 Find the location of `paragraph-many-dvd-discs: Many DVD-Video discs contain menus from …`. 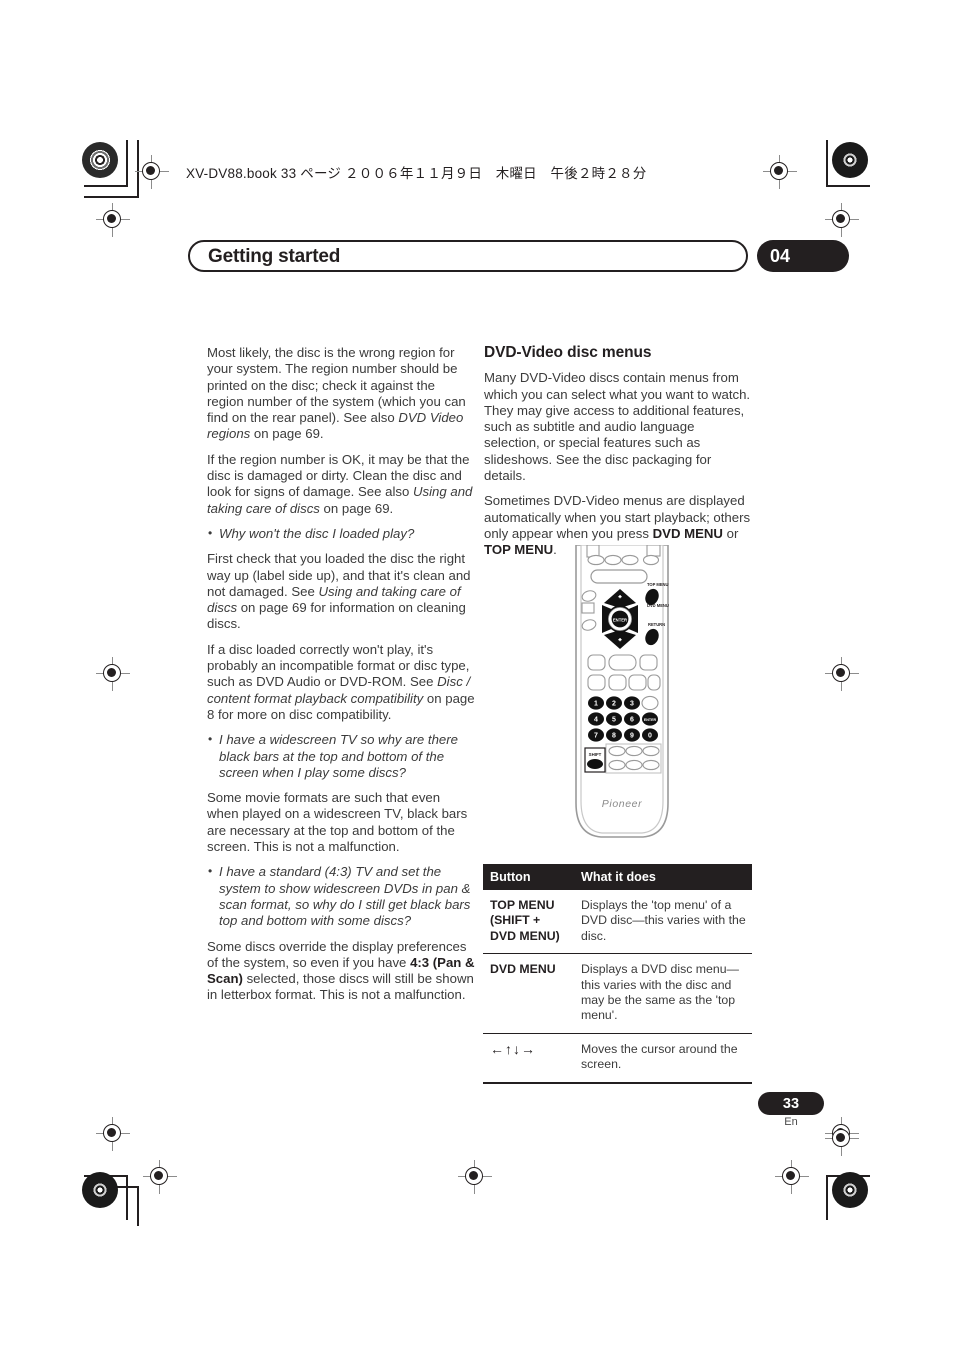

paragraph-many-dvd-discs: Many DVD-Video discs contain menus from … is located at coordinates (617, 427).